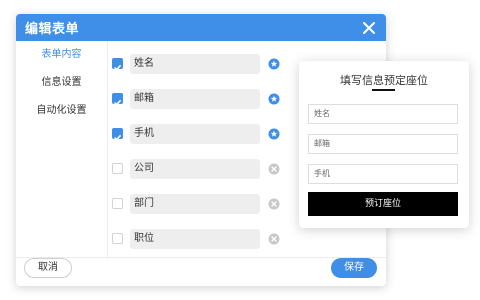 The height and width of the screenshot is (300, 480). I want to click on cancel-button: 取消, so click(48, 268).